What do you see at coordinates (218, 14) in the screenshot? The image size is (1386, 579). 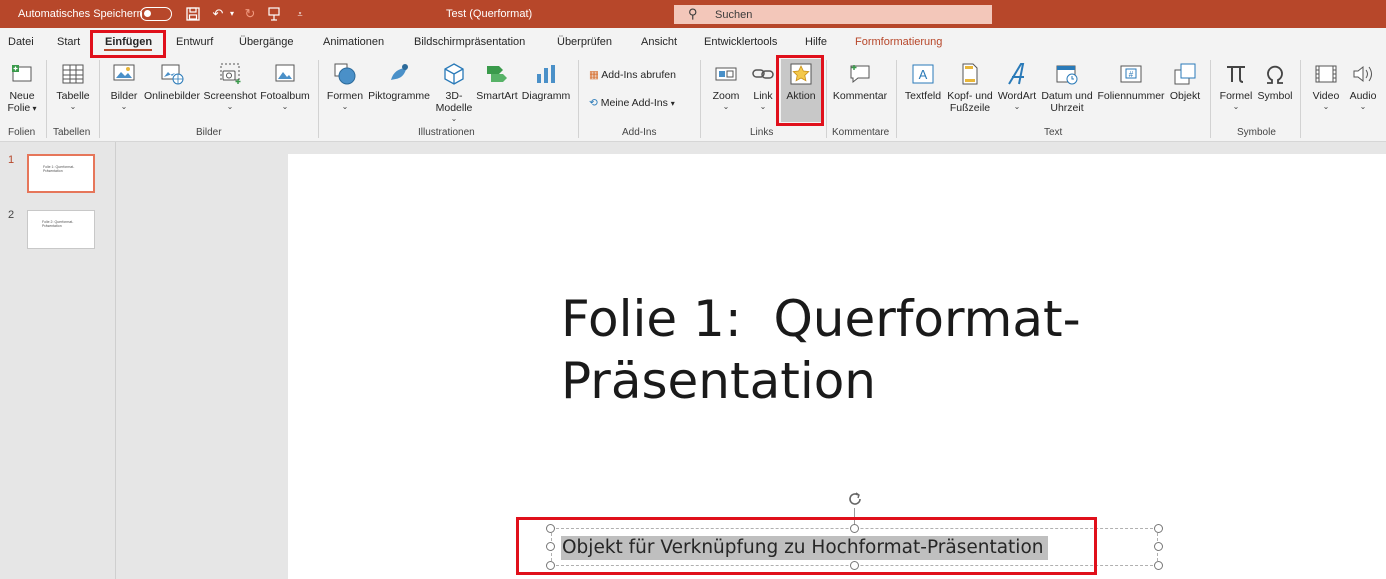 I see `undo-icon: ↶` at bounding box center [218, 14].